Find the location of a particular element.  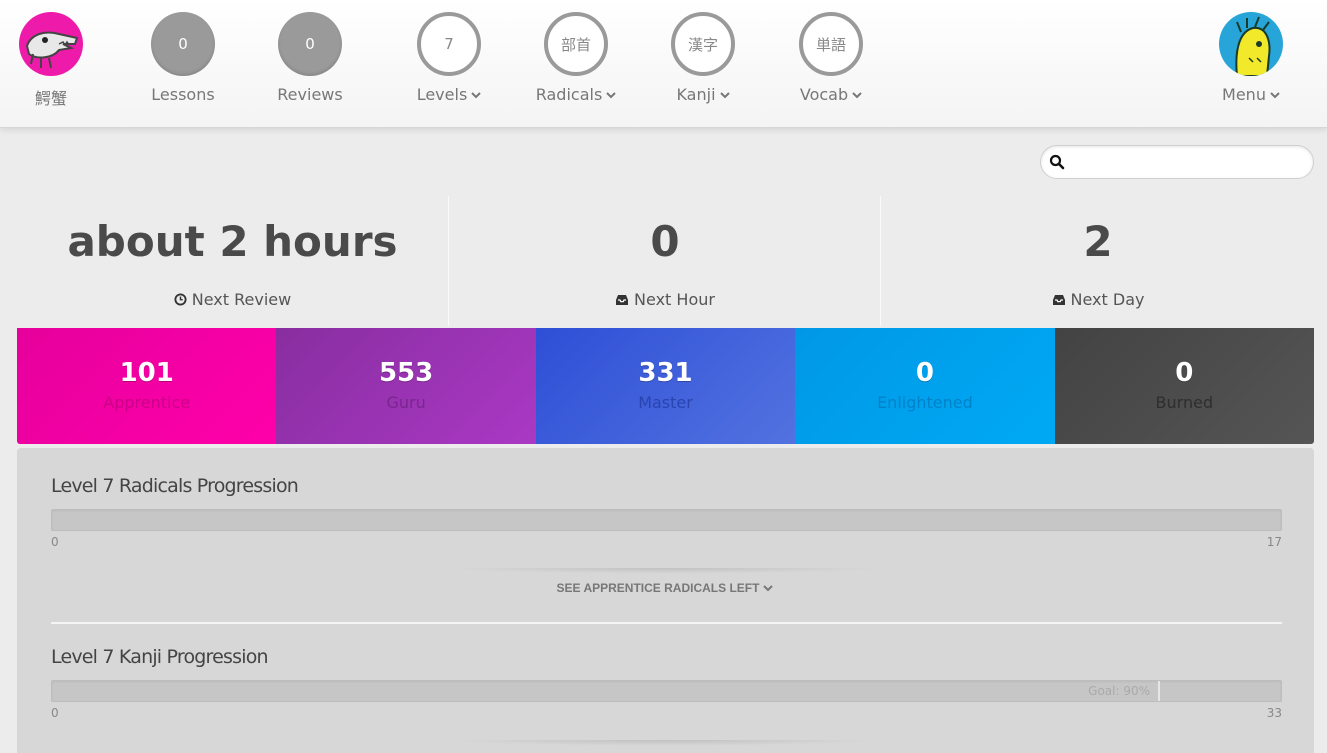

burned-label: Burned is located at coordinates (1184, 402).